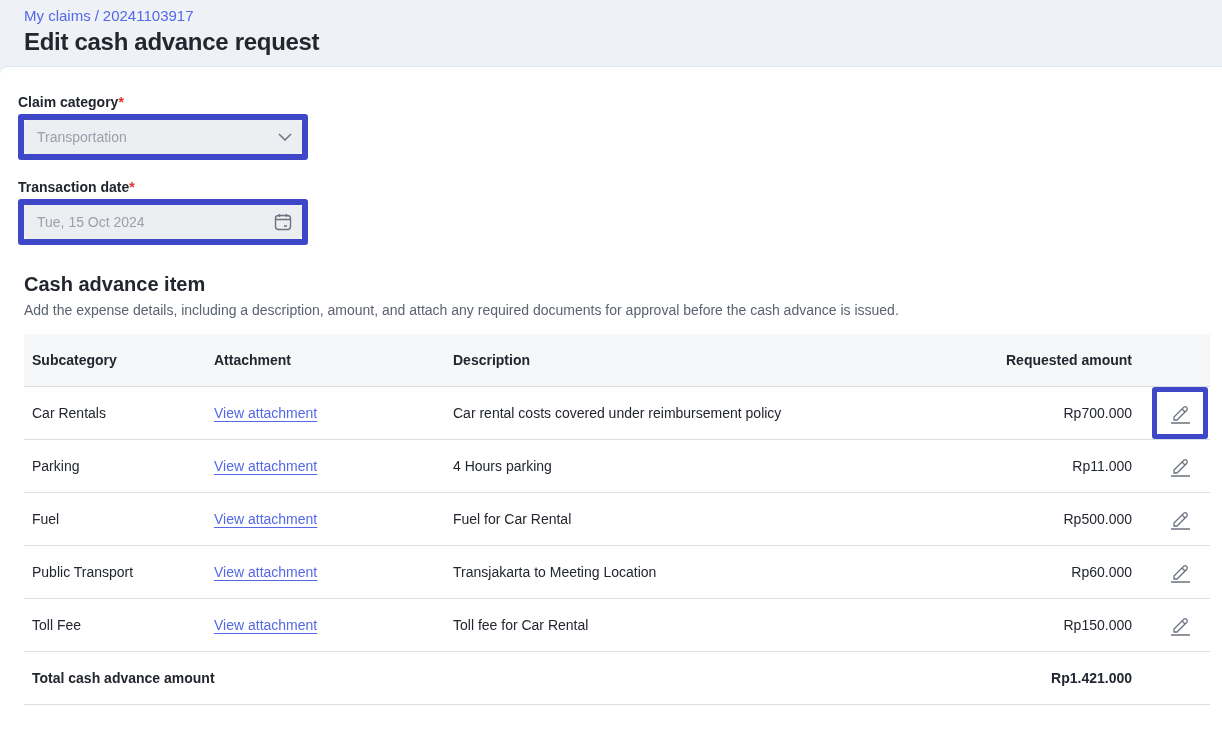  What do you see at coordinates (691, 625) in the screenshot?
I see `table-cell: Toll fee for Car Rental` at bounding box center [691, 625].